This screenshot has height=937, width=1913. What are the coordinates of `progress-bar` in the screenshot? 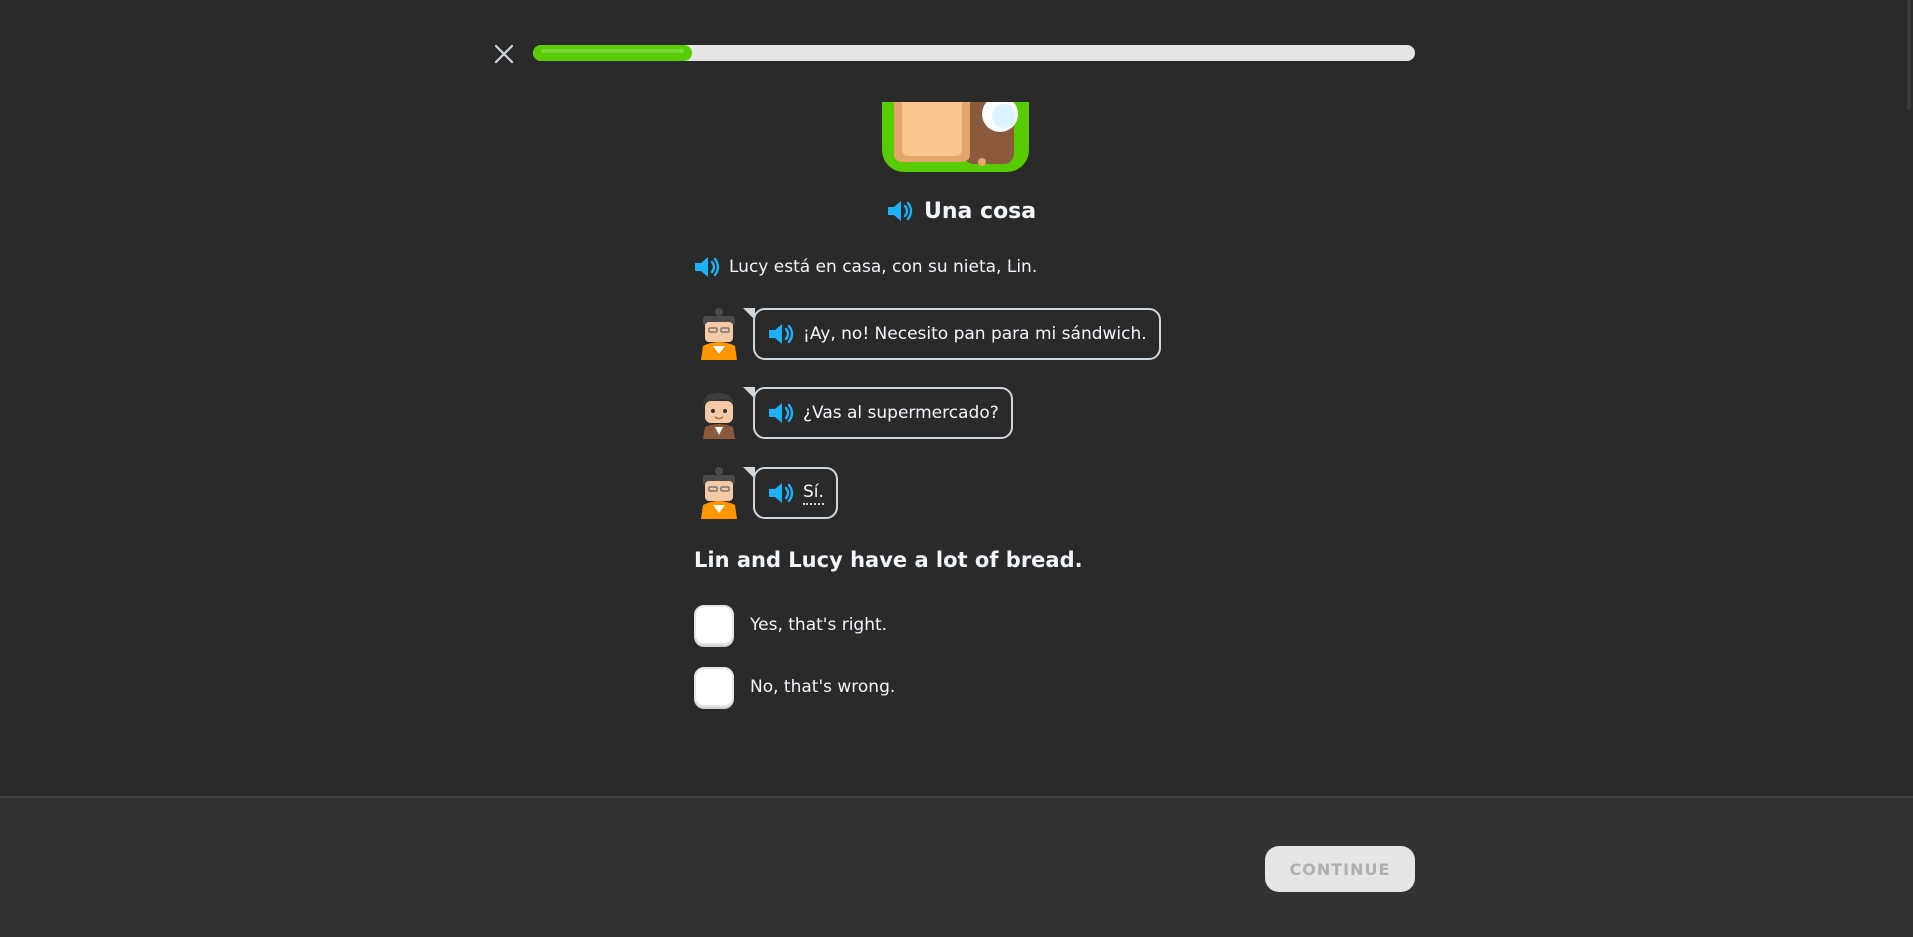 It's located at (974, 53).